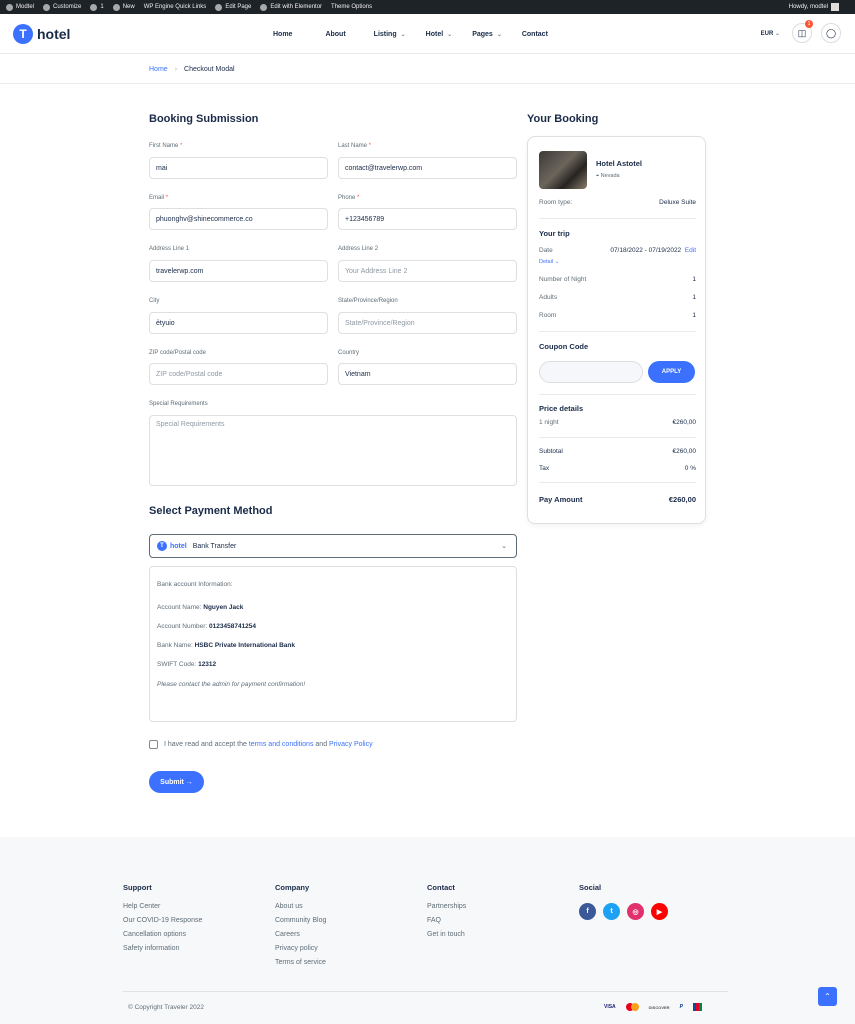 The height and width of the screenshot is (1024, 855). Describe the element at coordinates (158, 69) in the screenshot. I see `breadcrumb-home: Home` at that location.